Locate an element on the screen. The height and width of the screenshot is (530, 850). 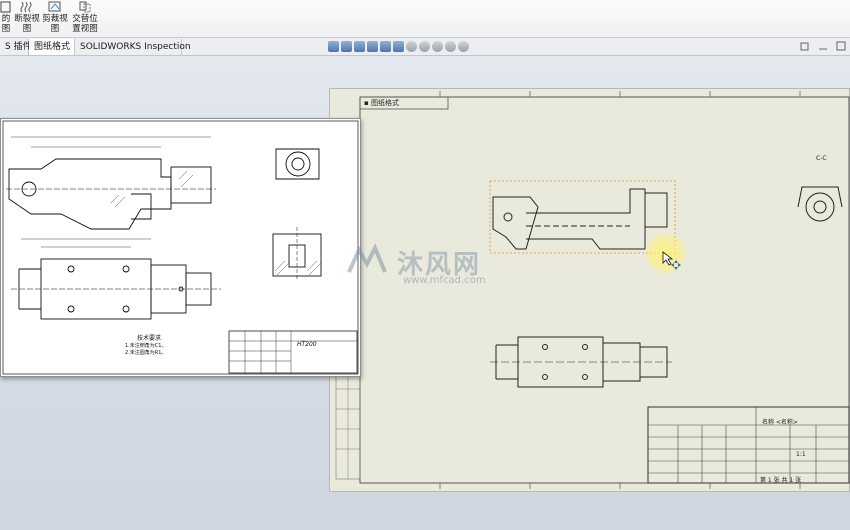
apply-scene-icon is located at coordinates (450, 46).